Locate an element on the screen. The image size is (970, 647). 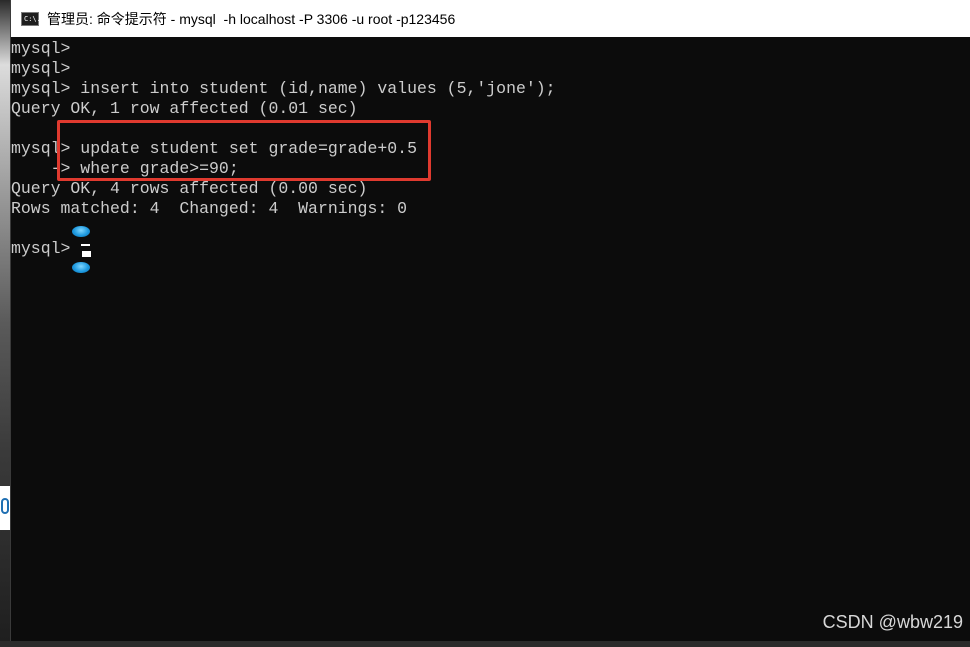
watermark: CSDN @wbw219 is located at coordinates (892, 622).